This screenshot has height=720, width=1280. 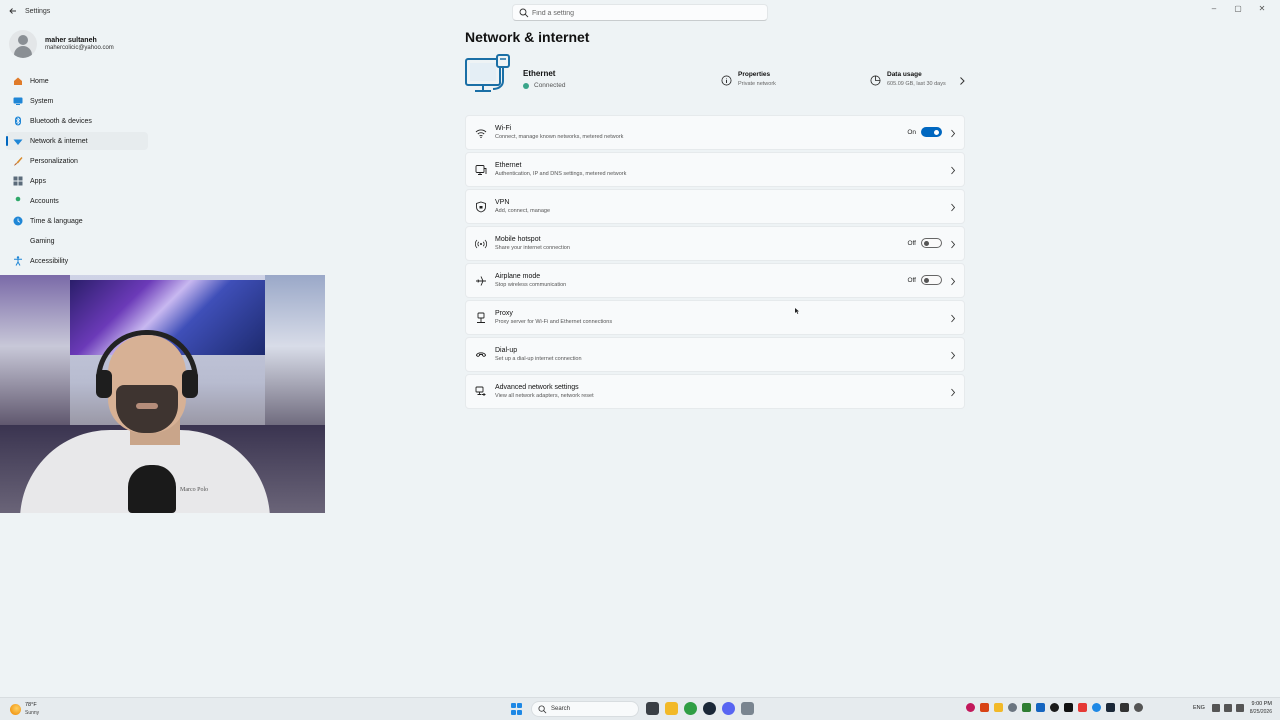 I want to click on system-icon, so click(x=18, y=101).